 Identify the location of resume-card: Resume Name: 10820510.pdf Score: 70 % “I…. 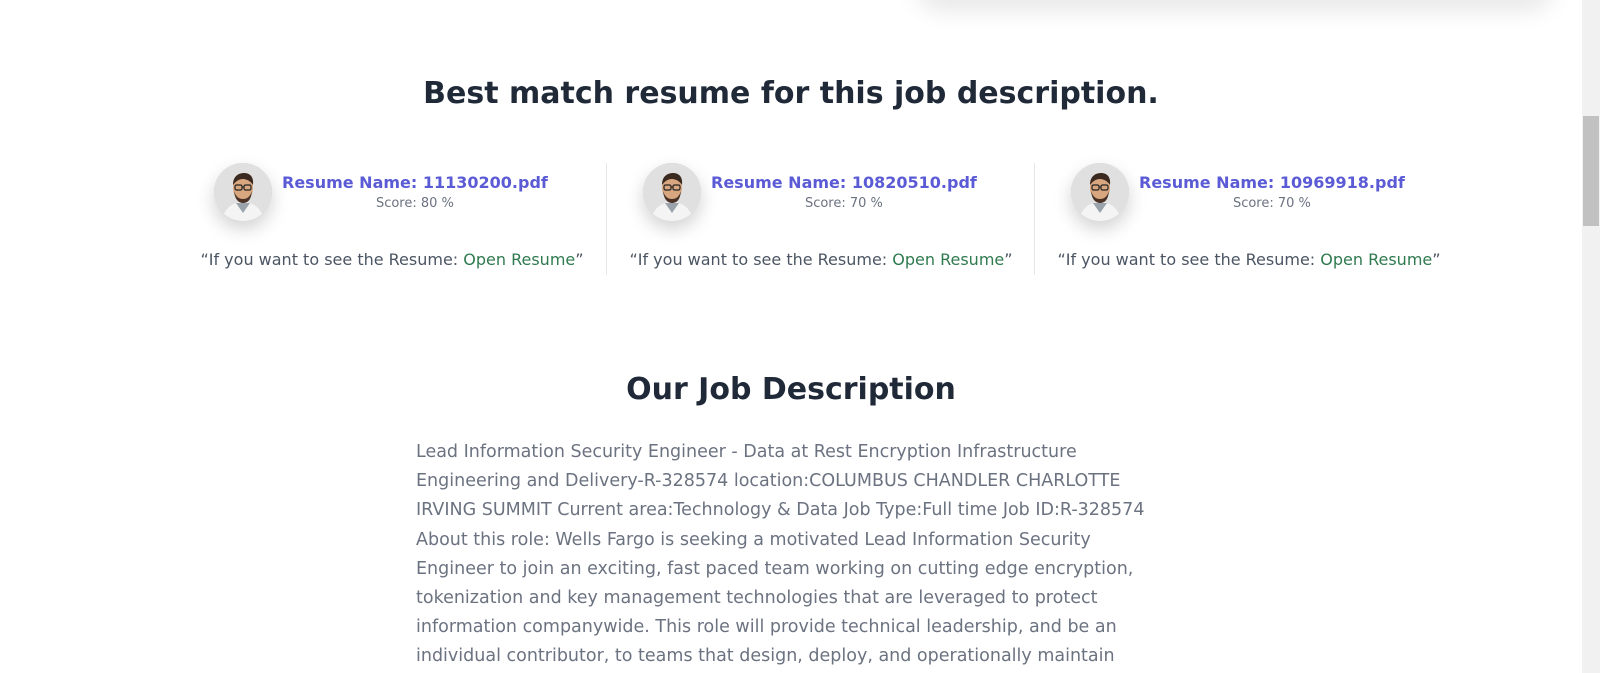
(820, 219).